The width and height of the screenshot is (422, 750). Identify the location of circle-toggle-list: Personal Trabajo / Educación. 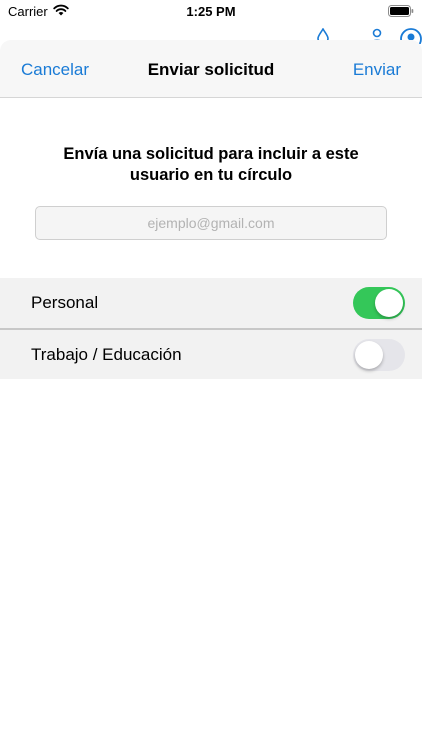
(211, 328).